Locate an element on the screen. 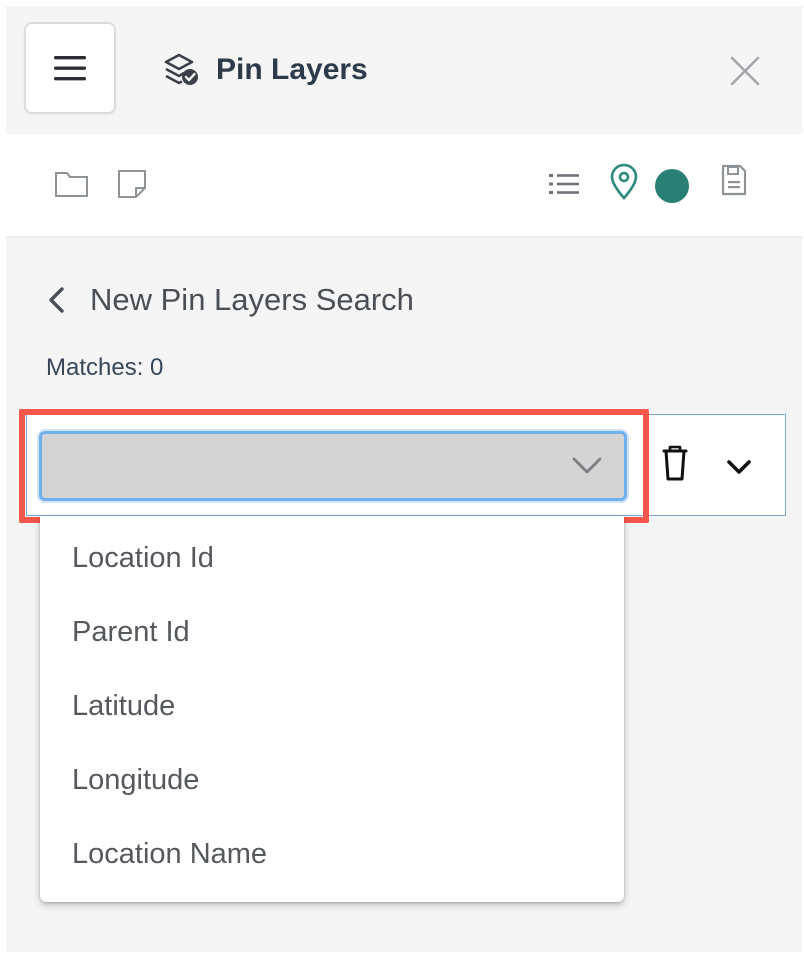  search-title: New Pin Layers Search is located at coordinates (252, 299).